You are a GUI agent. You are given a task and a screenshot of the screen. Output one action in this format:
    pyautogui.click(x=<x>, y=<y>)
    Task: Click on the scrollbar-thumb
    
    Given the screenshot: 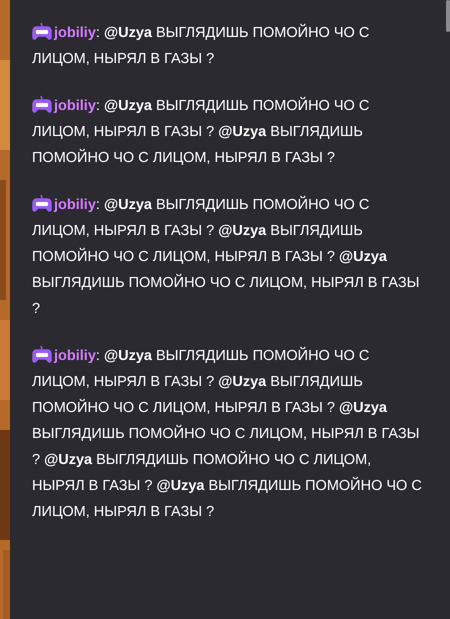 What is the action you would take?
    pyautogui.click(x=448, y=16)
    